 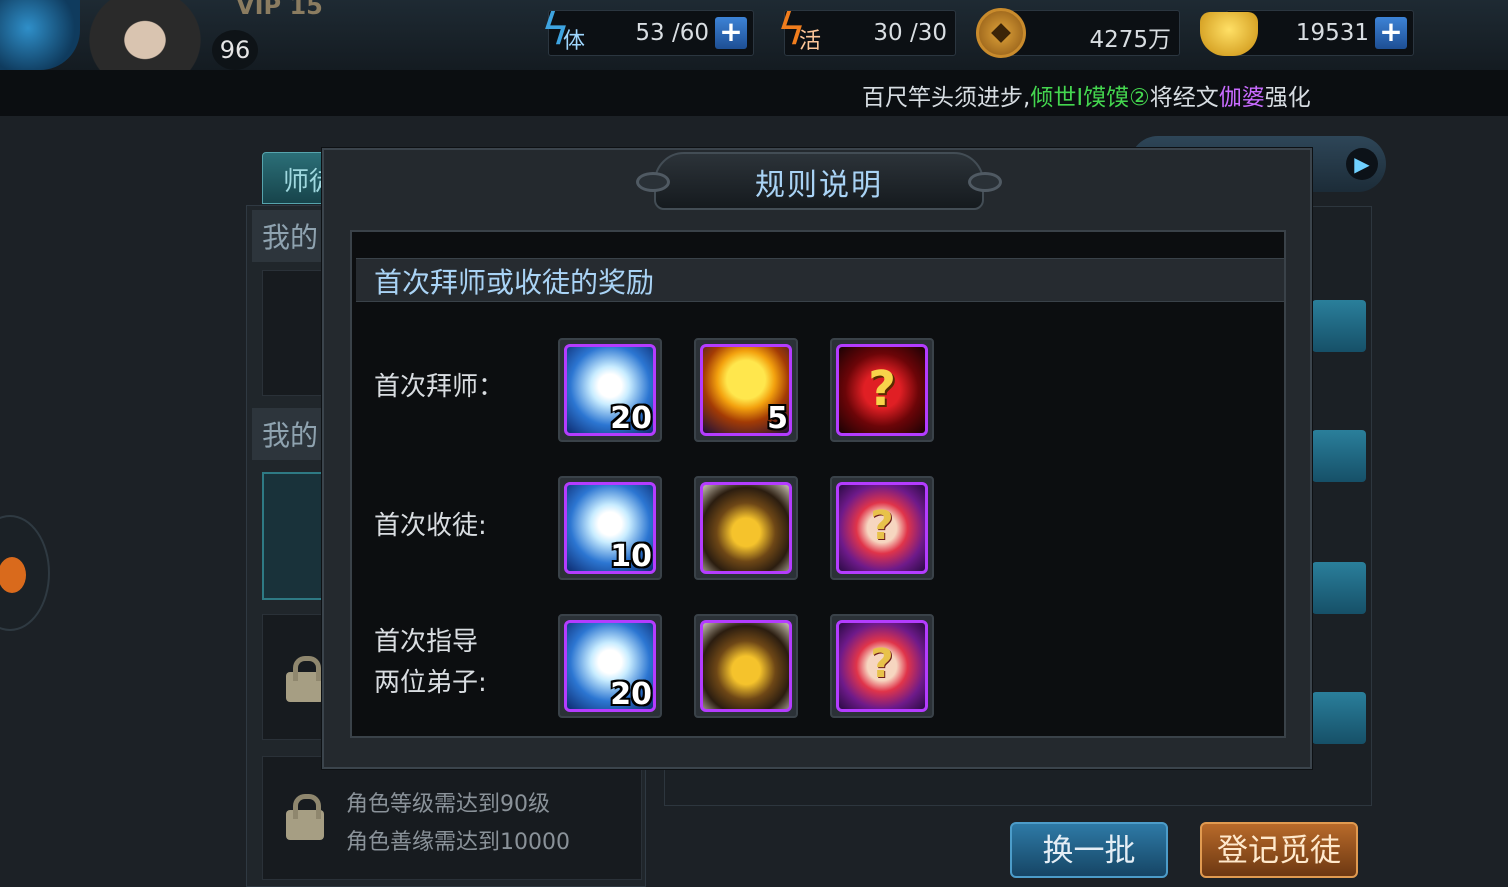 I want to click on section-title: 首次拜师或收徒的奖励, so click(x=514, y=282).